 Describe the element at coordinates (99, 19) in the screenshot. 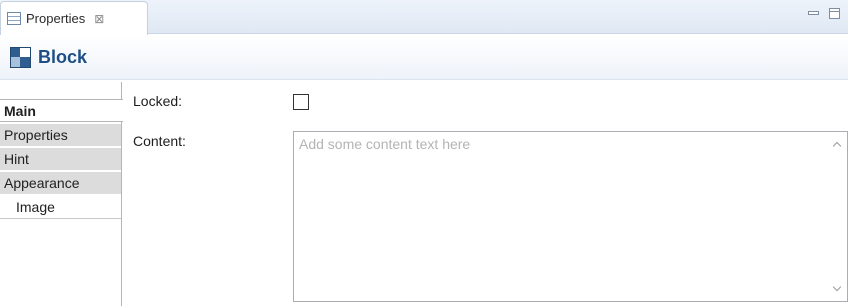

I see `close-icon: ⊠` at that location.